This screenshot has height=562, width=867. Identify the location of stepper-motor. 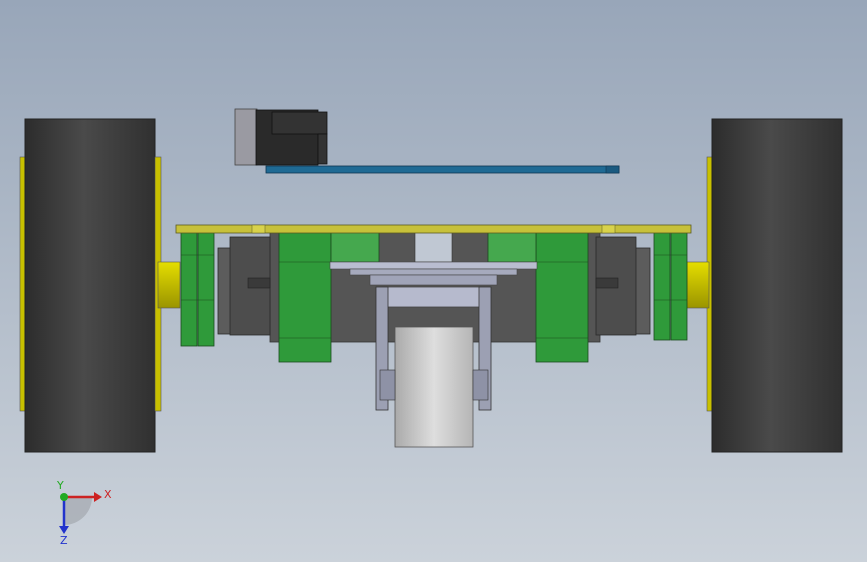
(281, 137).